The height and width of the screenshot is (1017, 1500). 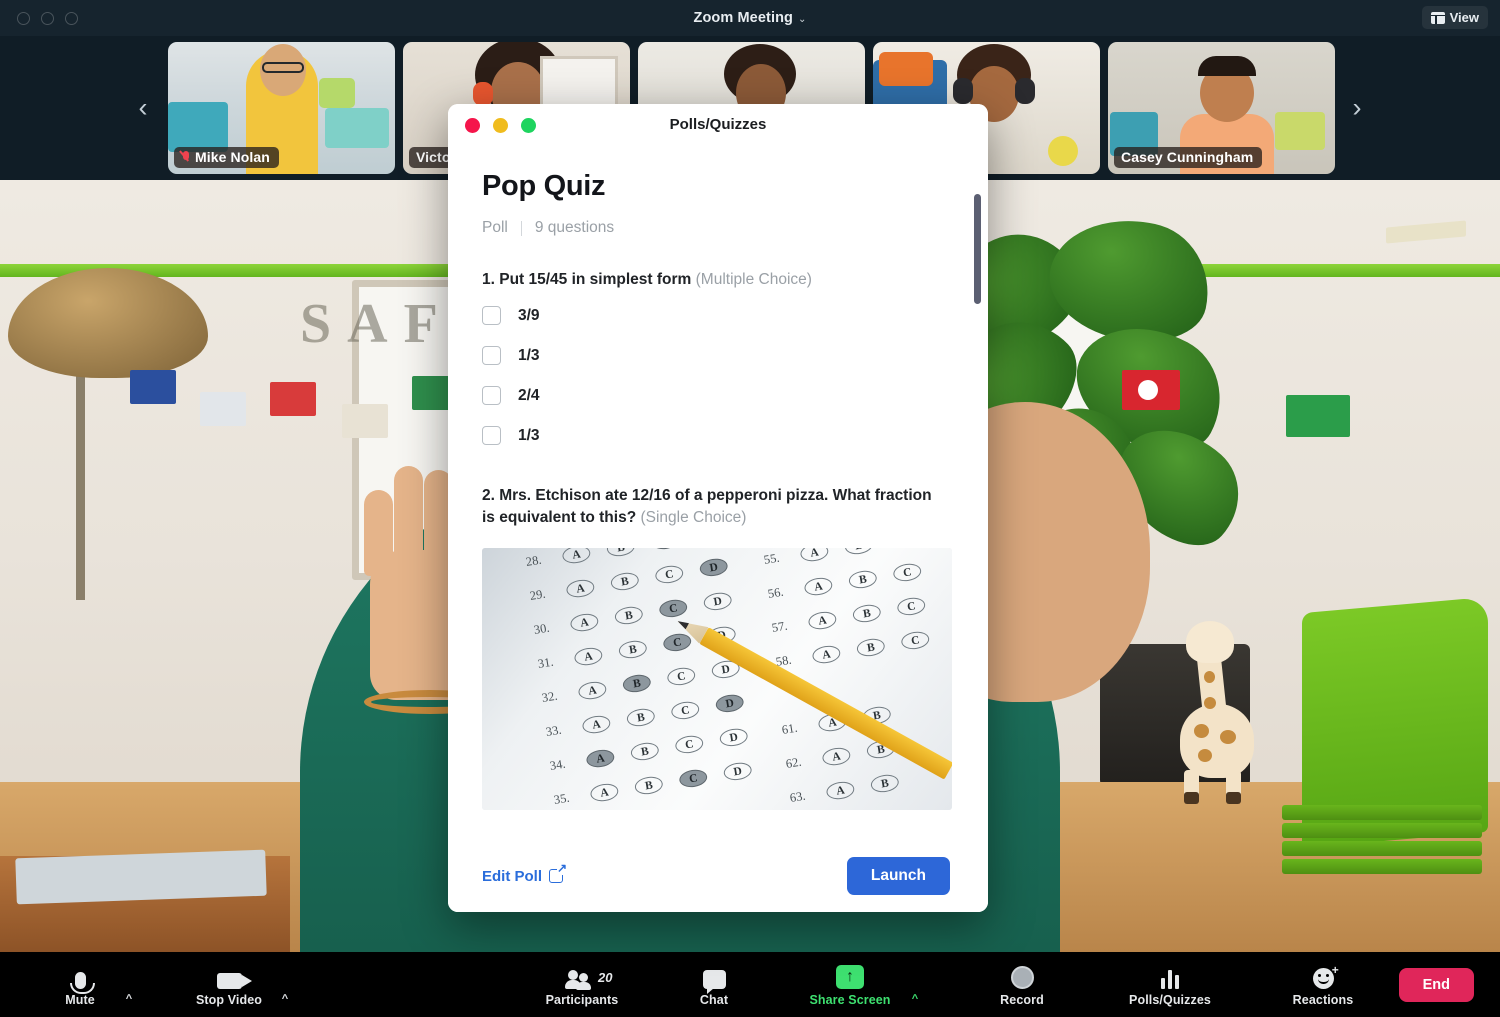 I want to click on chevron-left-icon: ‹, so click(x=143, y=108).